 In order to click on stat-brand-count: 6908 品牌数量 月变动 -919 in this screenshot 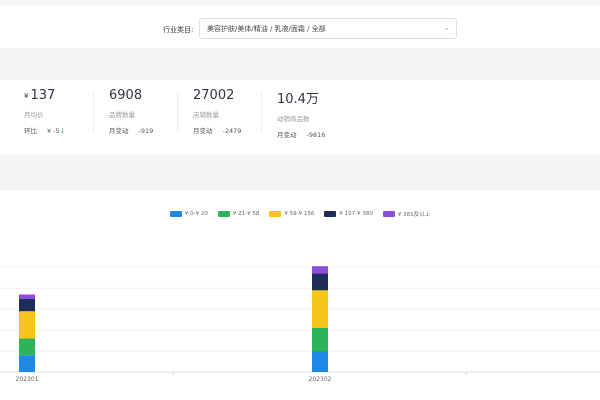, I will do `click(131, 111)`.